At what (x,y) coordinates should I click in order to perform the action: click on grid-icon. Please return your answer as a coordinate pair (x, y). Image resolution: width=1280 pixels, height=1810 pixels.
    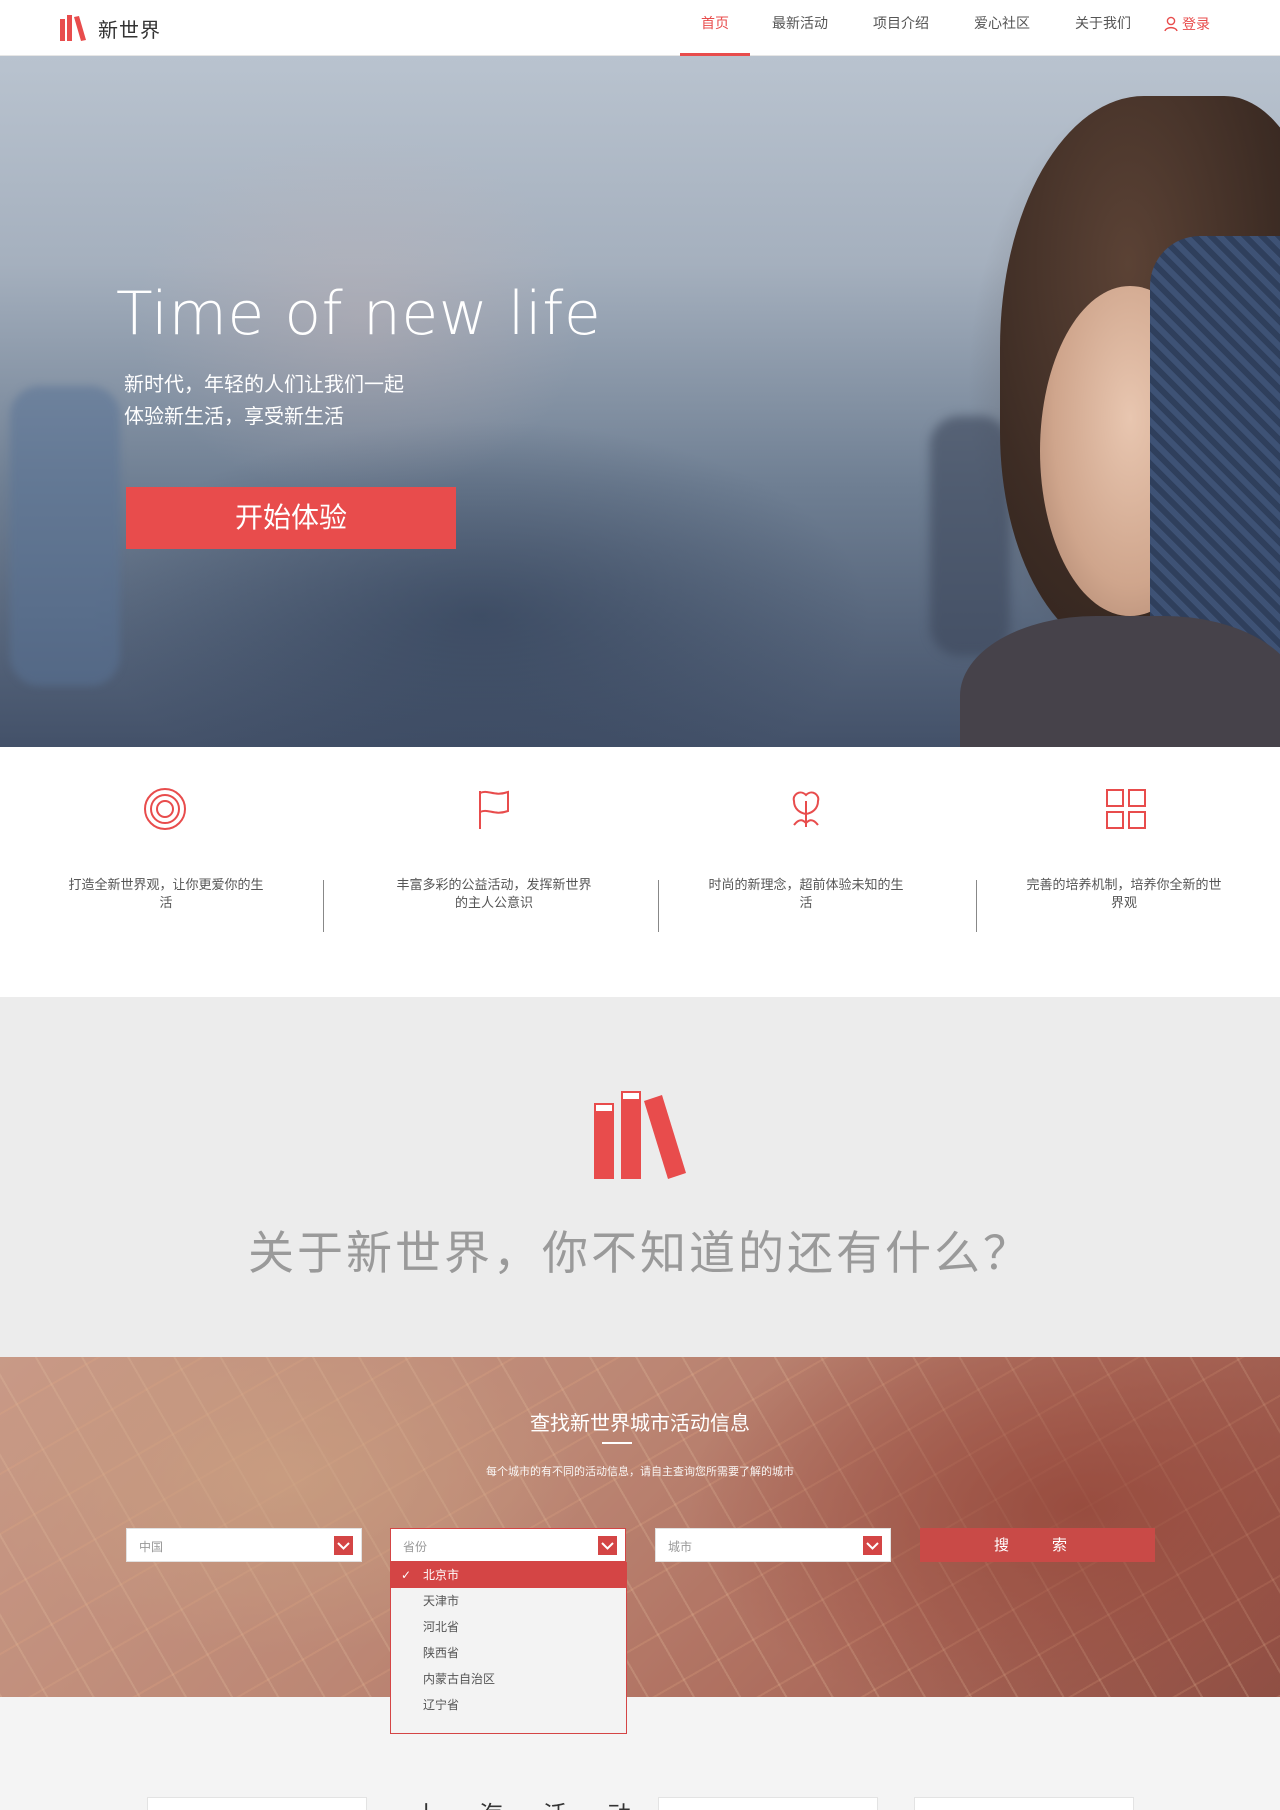
    Looking at the image, I should click on (1126, 809).